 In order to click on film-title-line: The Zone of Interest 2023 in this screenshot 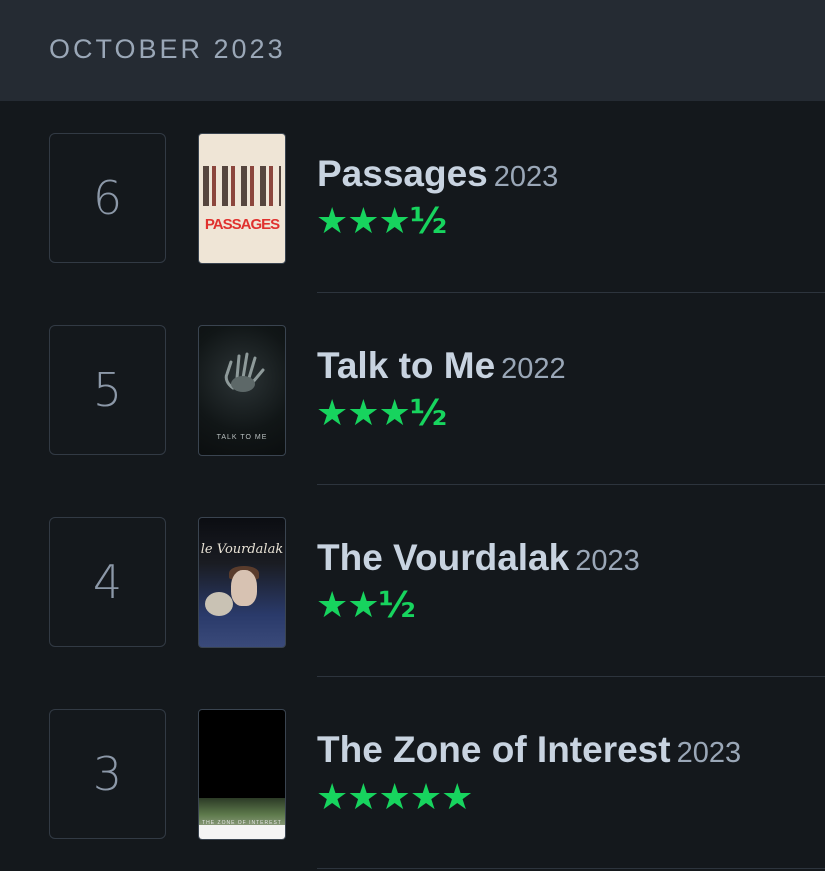, I will do `click(529, 750)`.